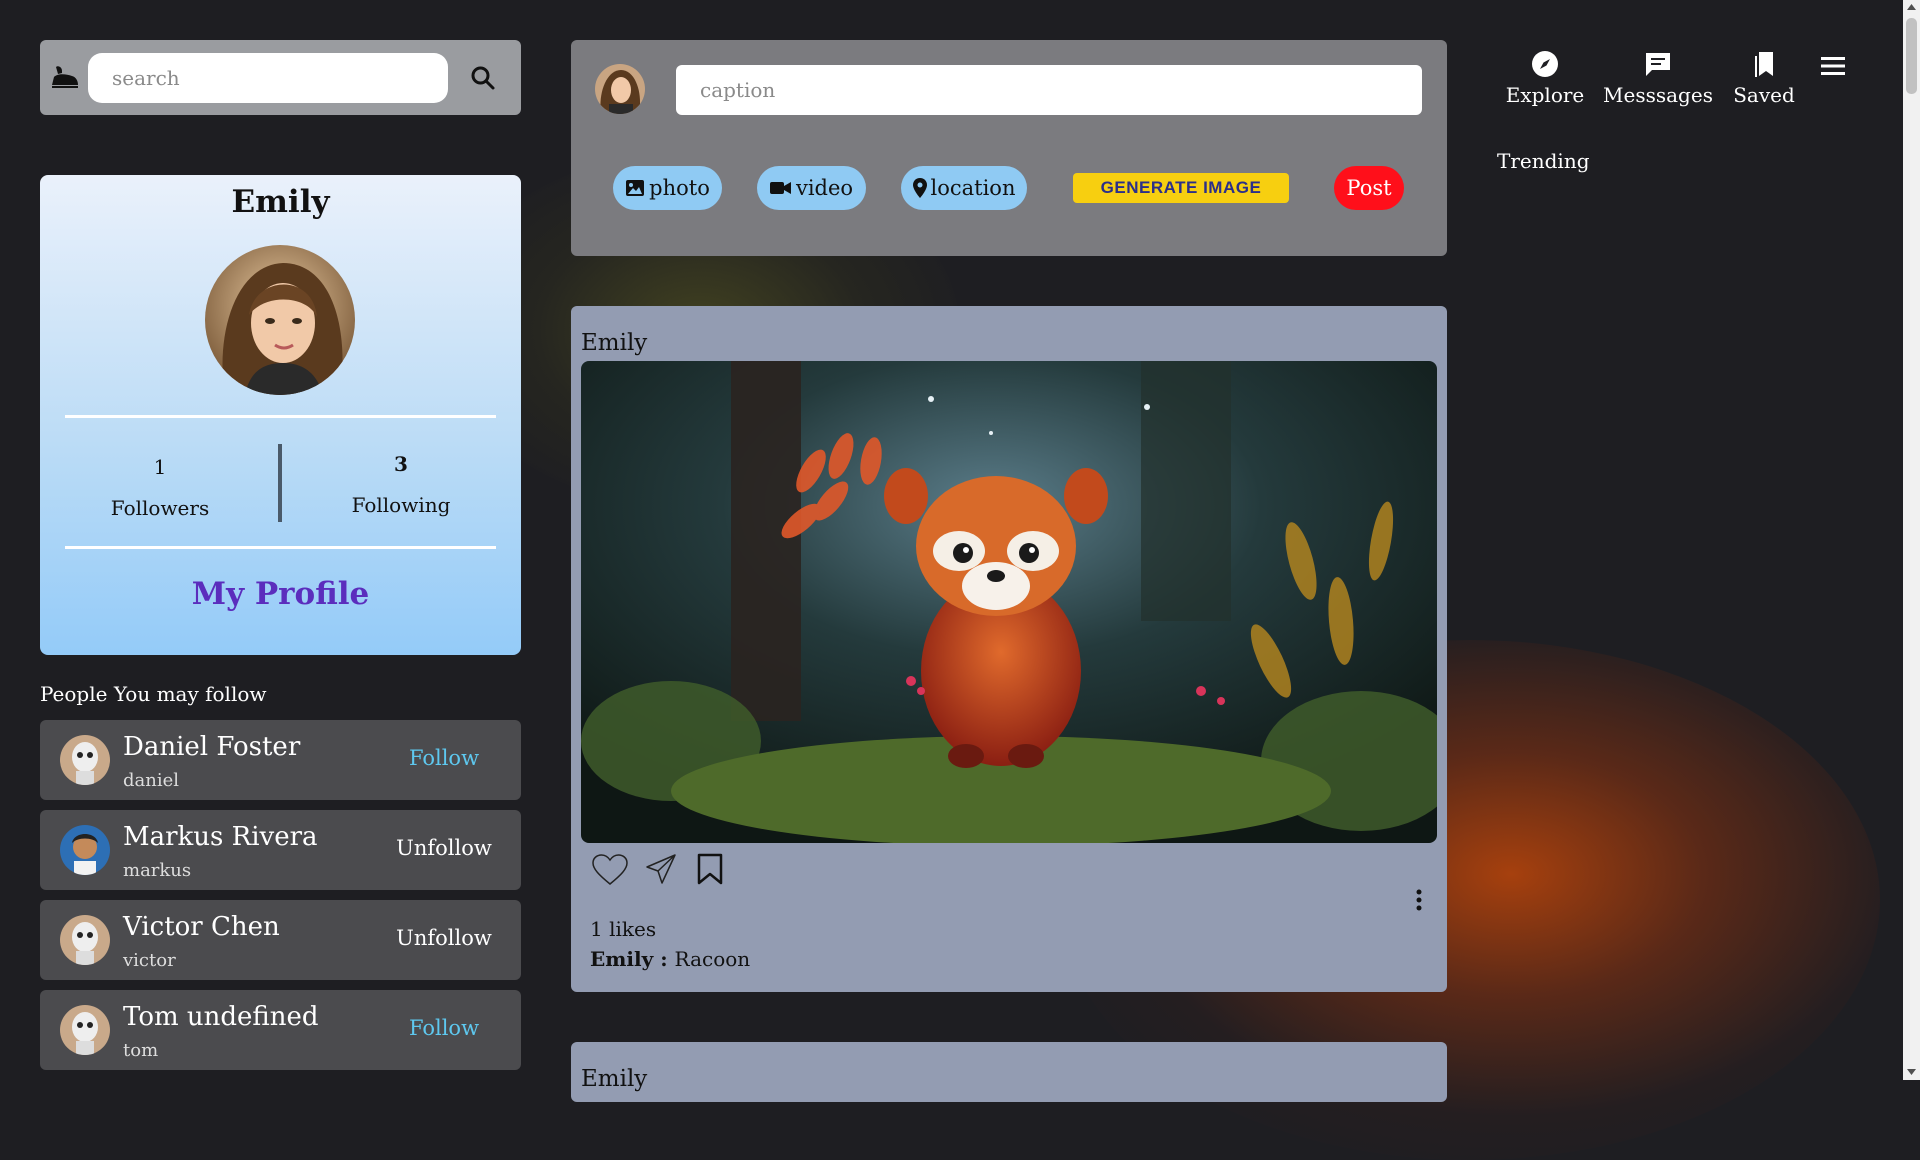 Image resolution: width=1920 pixels, height=1160 pixels. Describe the element at coordinates (1419, 900) in the screenshot. I see `more-options-icon` at that location.